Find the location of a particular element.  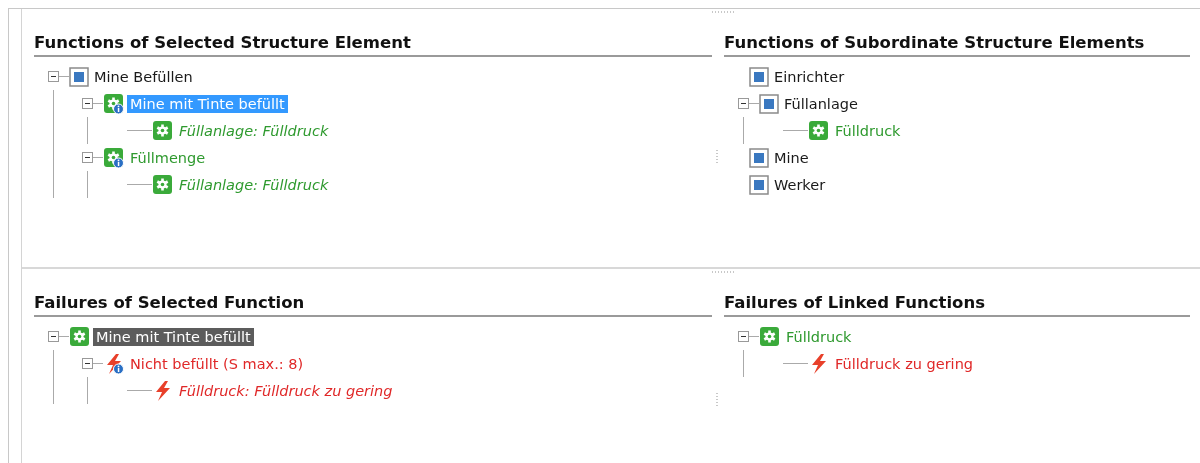

panel-title: Failures of Linked Functions is located at coordinates (957, 305).